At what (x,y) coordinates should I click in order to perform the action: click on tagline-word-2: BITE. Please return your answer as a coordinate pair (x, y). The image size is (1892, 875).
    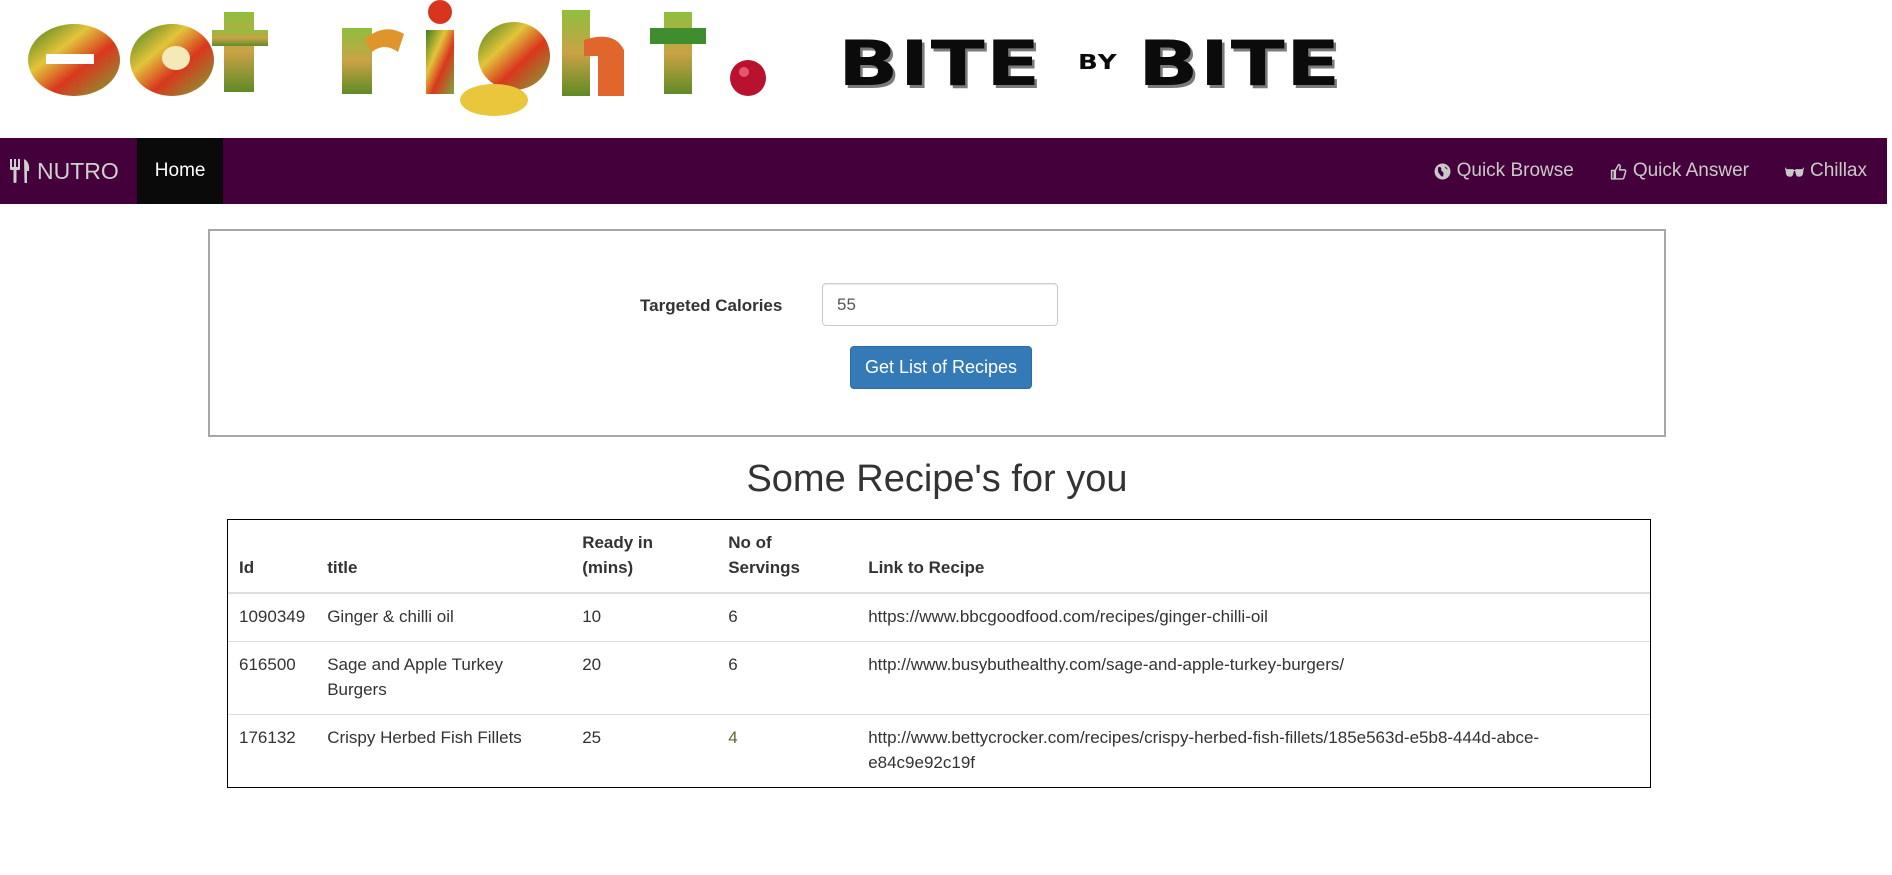
    Looking at the image, I should click on (1240, 63).